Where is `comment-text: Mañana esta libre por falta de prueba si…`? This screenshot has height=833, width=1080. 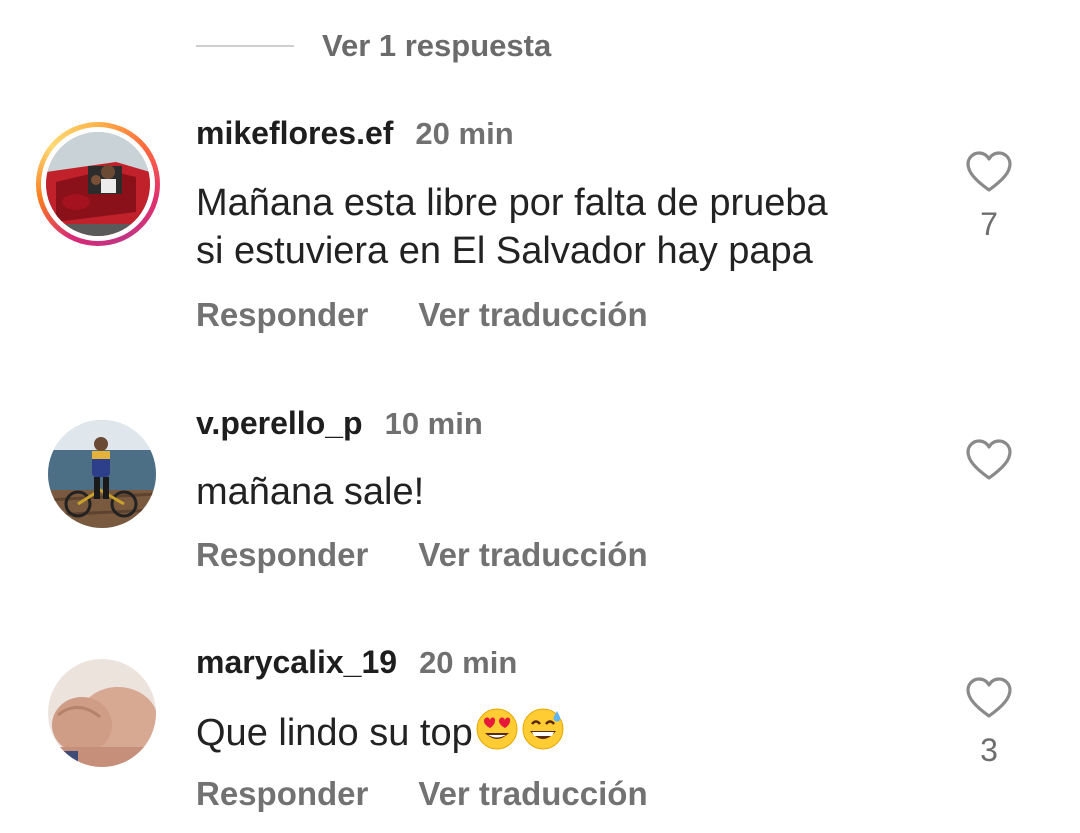
comment-text: Mañana esta libre por falta de prueba si… is located at coordinates (566, 227).